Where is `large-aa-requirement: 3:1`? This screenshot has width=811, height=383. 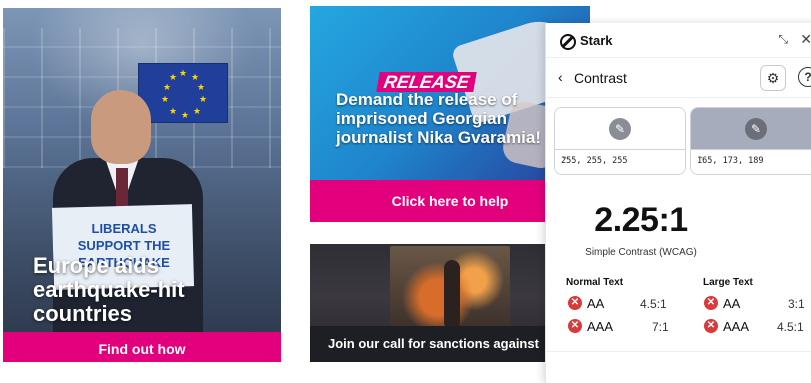
large-aa-requirement: 3:1 is located at coordinates (796, 304).